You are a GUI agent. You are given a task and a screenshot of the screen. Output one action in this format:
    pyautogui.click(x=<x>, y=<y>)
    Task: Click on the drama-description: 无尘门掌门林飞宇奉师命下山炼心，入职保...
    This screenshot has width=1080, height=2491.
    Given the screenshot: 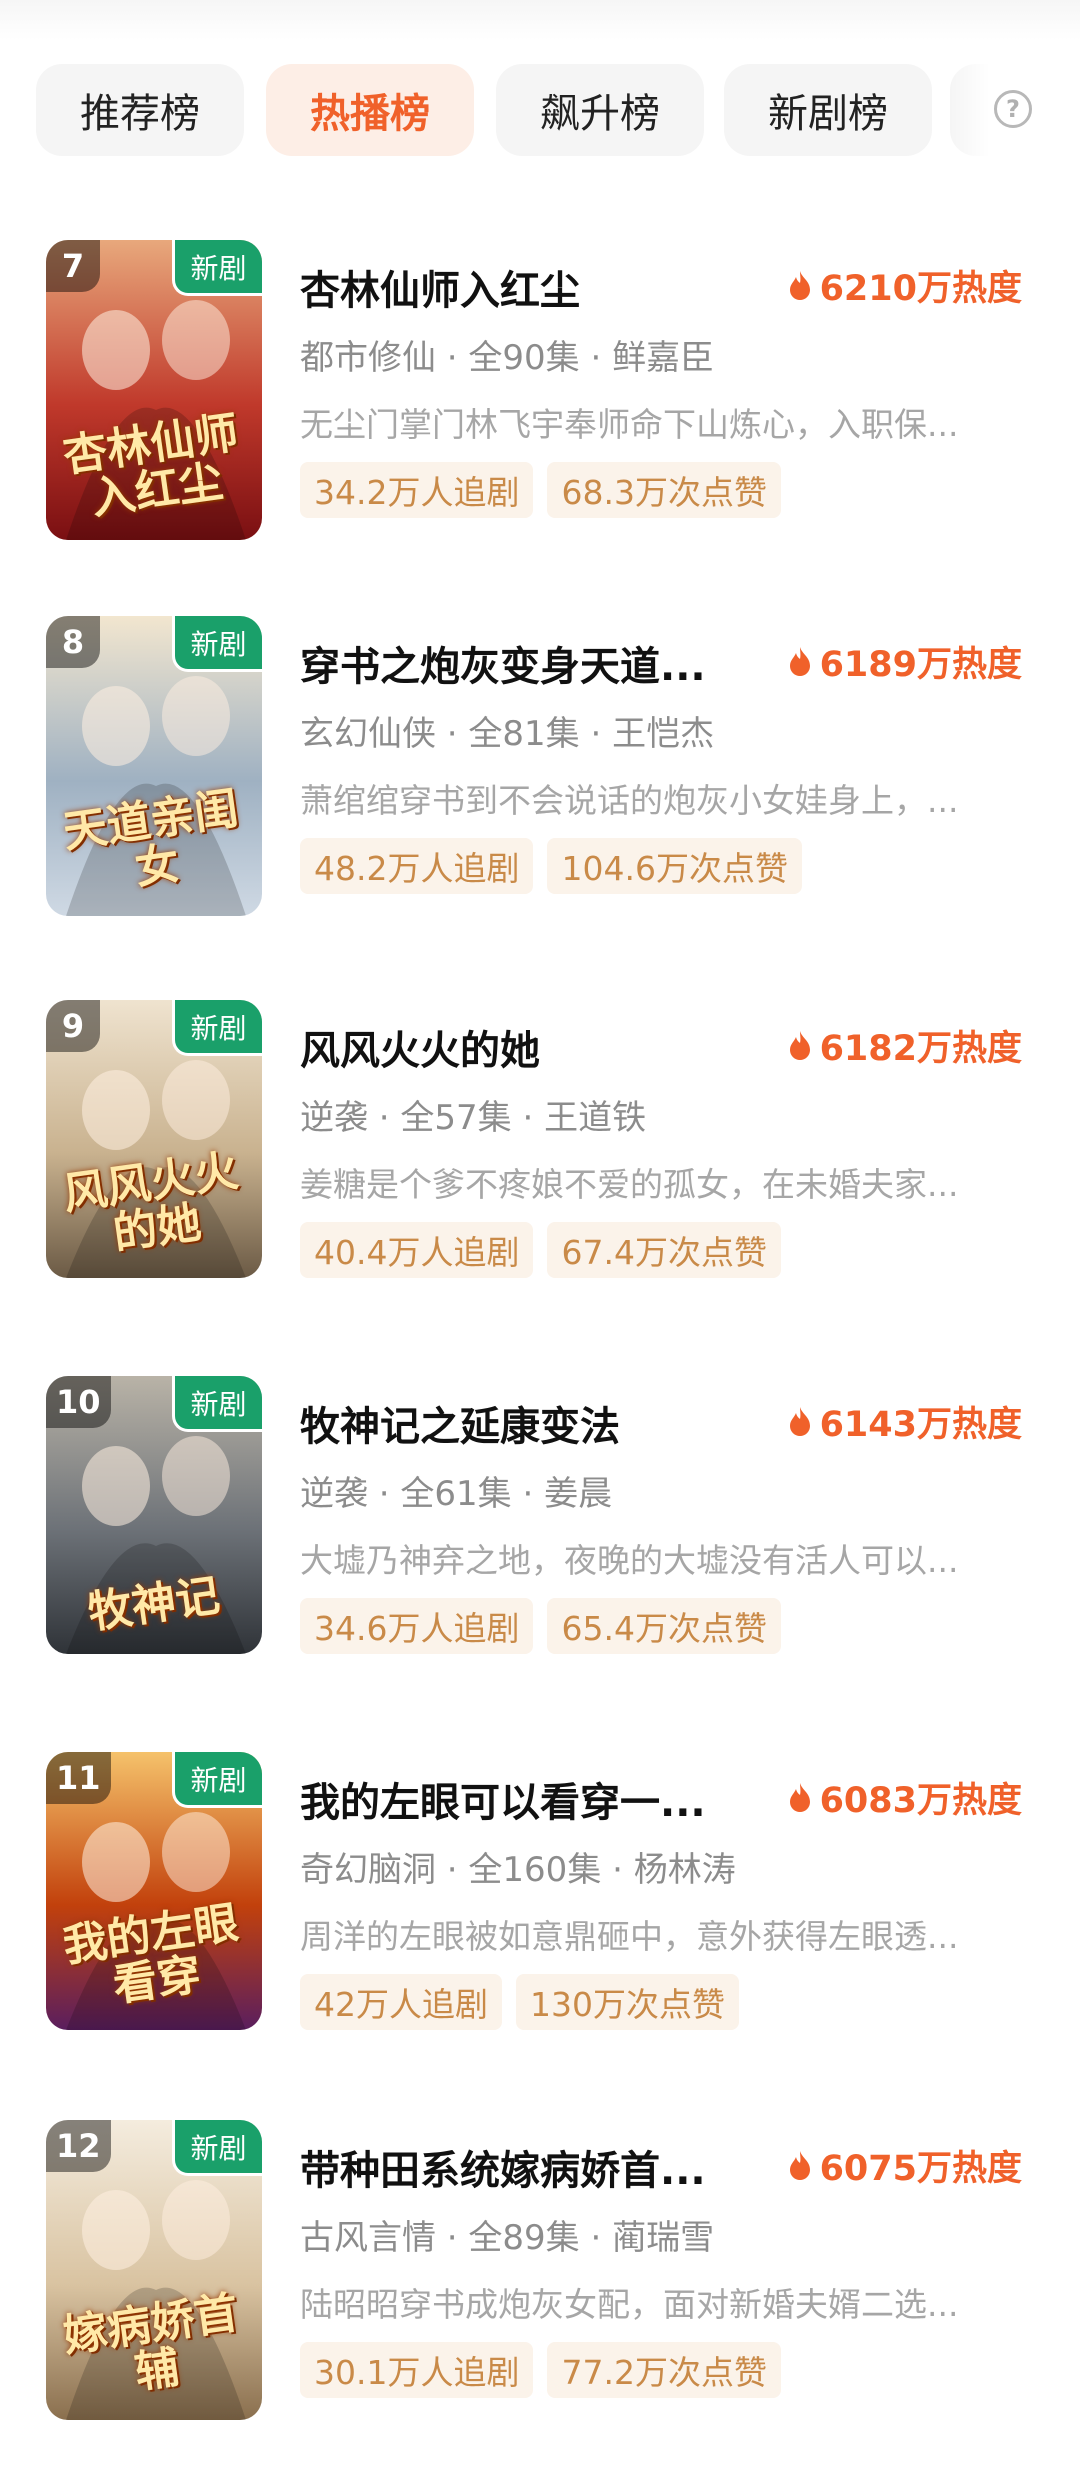 What is the action you would take?
    pyautogui.click(x=629, y=424)
    